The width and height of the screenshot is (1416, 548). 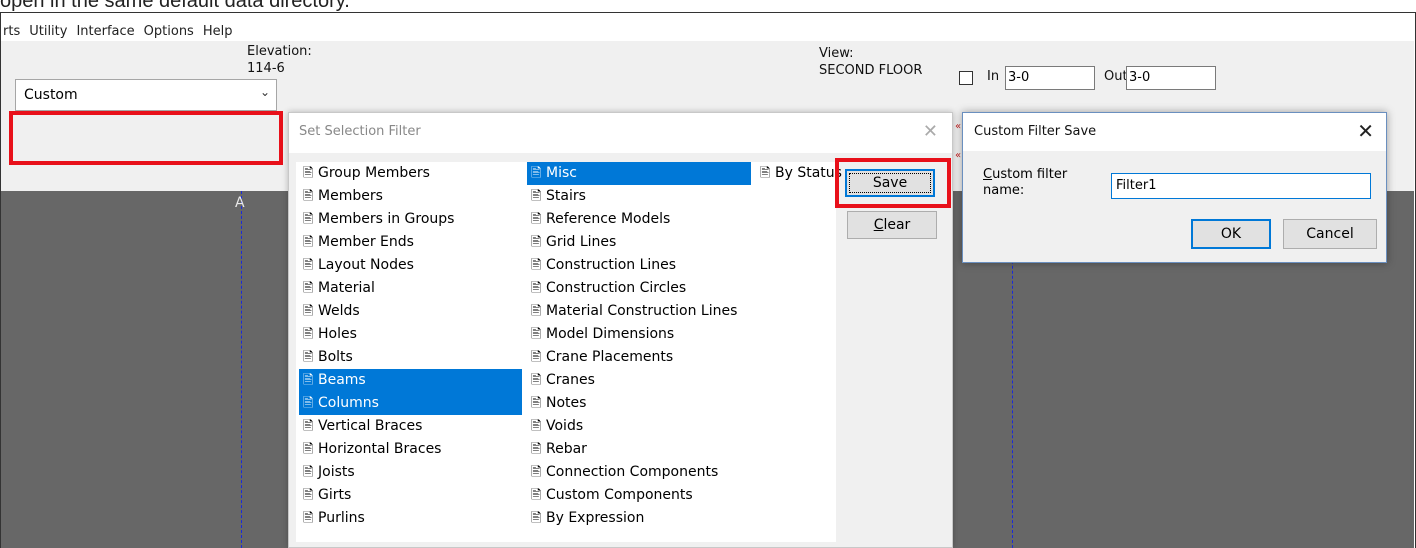 I want to click on filter-list-item: 🖹 Group Members, so click(x=410, y=173).